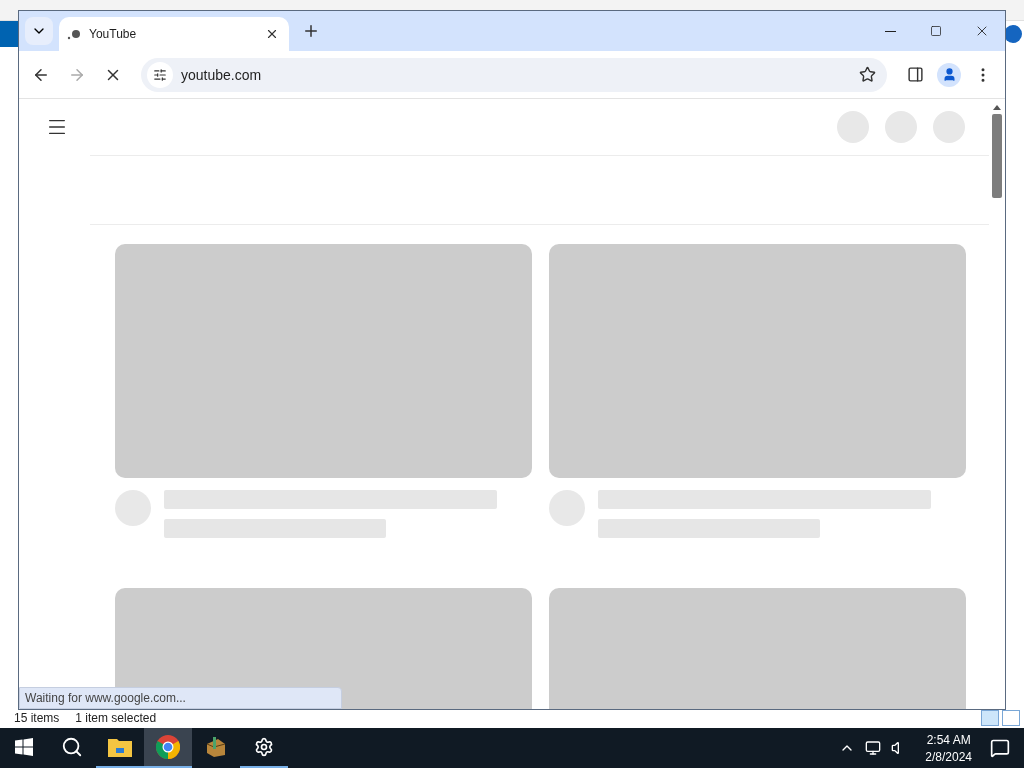 The width and height of the screenshot is (1024, 768). Describe the element at coordinates (949, 74) in the screenshot. I see `profile-icon` at that location.